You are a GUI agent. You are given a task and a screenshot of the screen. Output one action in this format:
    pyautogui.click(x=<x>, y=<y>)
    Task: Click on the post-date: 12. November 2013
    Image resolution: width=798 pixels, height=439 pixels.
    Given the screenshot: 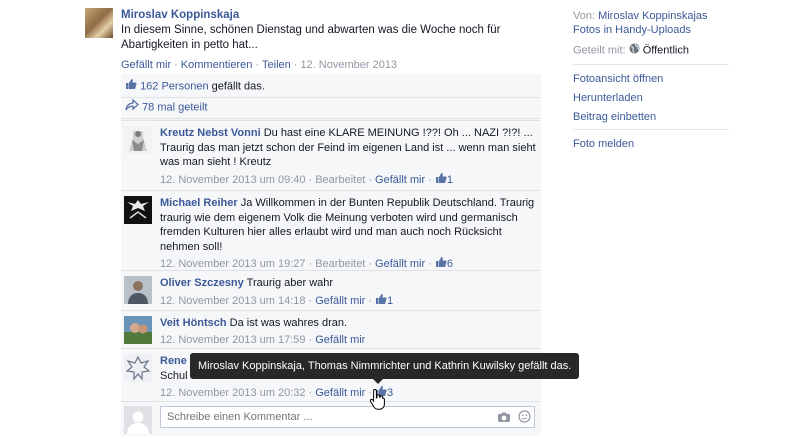 What is the action you would take?
    pyautogui.click(x=348, y=65)
    